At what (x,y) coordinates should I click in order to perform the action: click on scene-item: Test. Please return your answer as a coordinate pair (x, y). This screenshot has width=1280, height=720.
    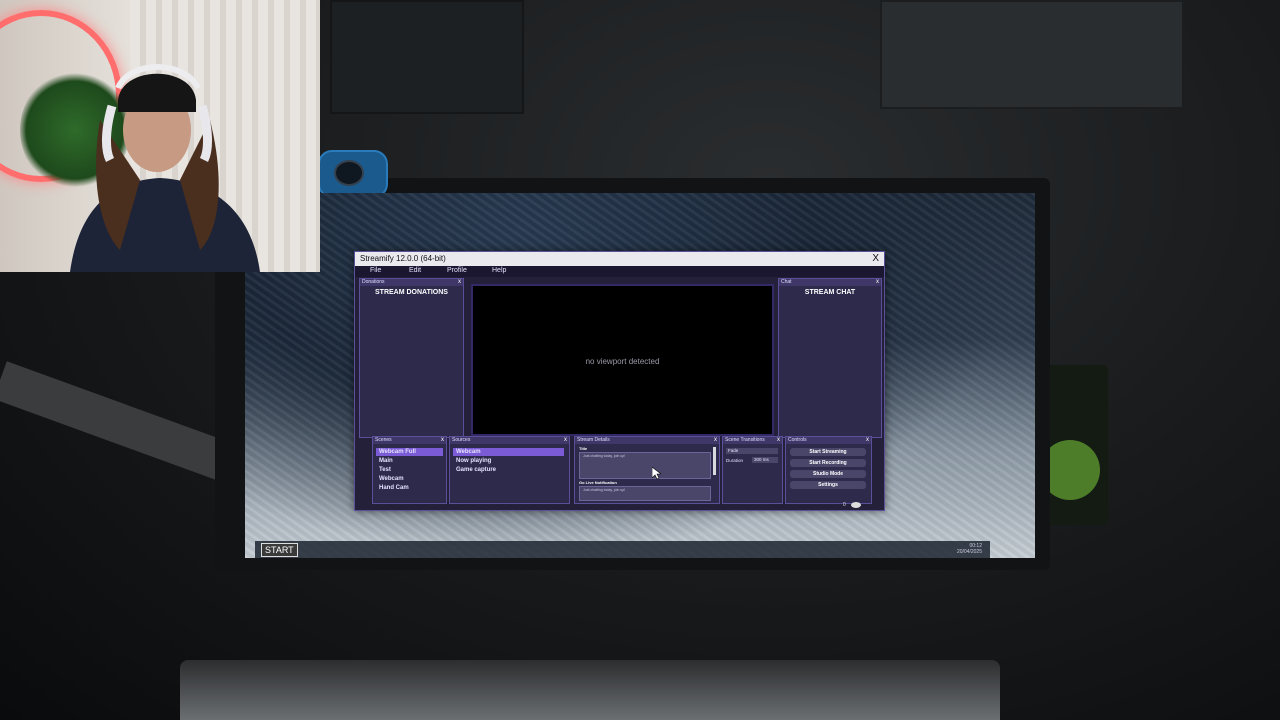
    Looking at the image, I should click on (409, 470).